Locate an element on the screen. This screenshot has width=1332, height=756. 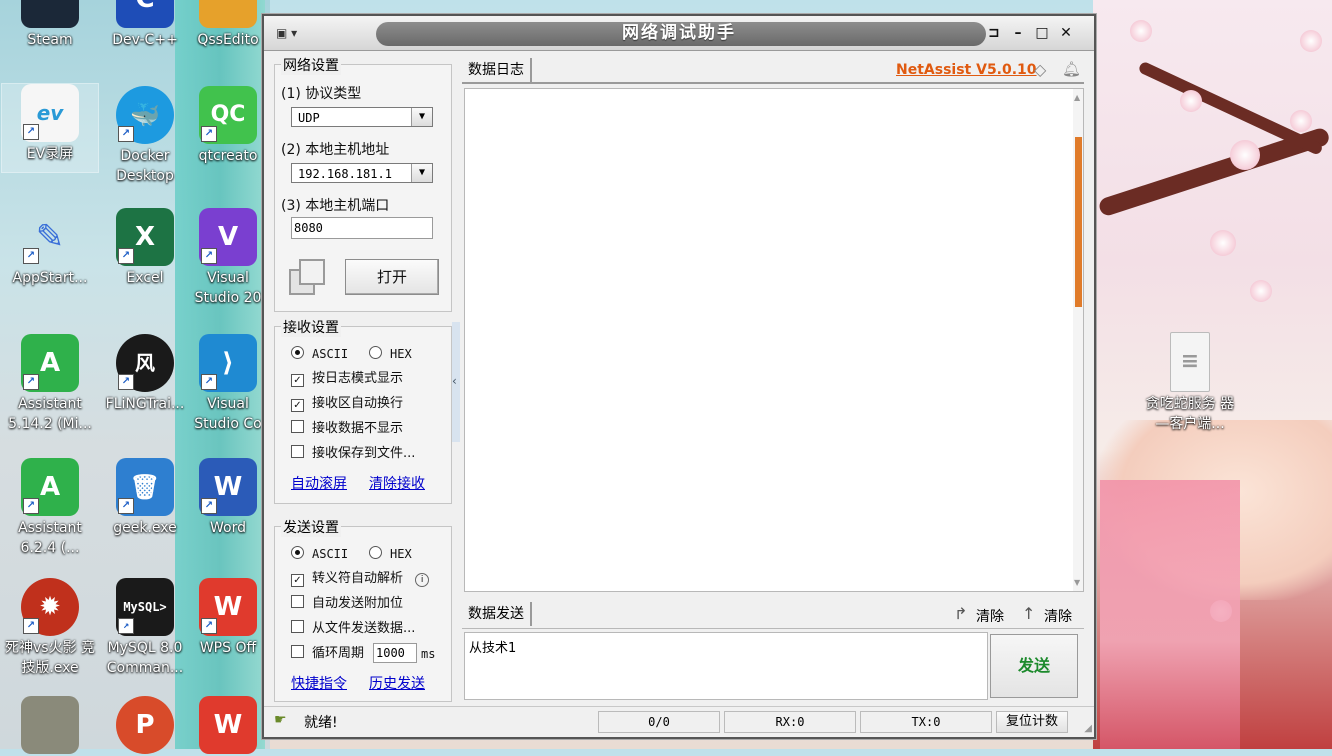
receive-ascii-radio: ASCII is located at coordinates (319, 354).